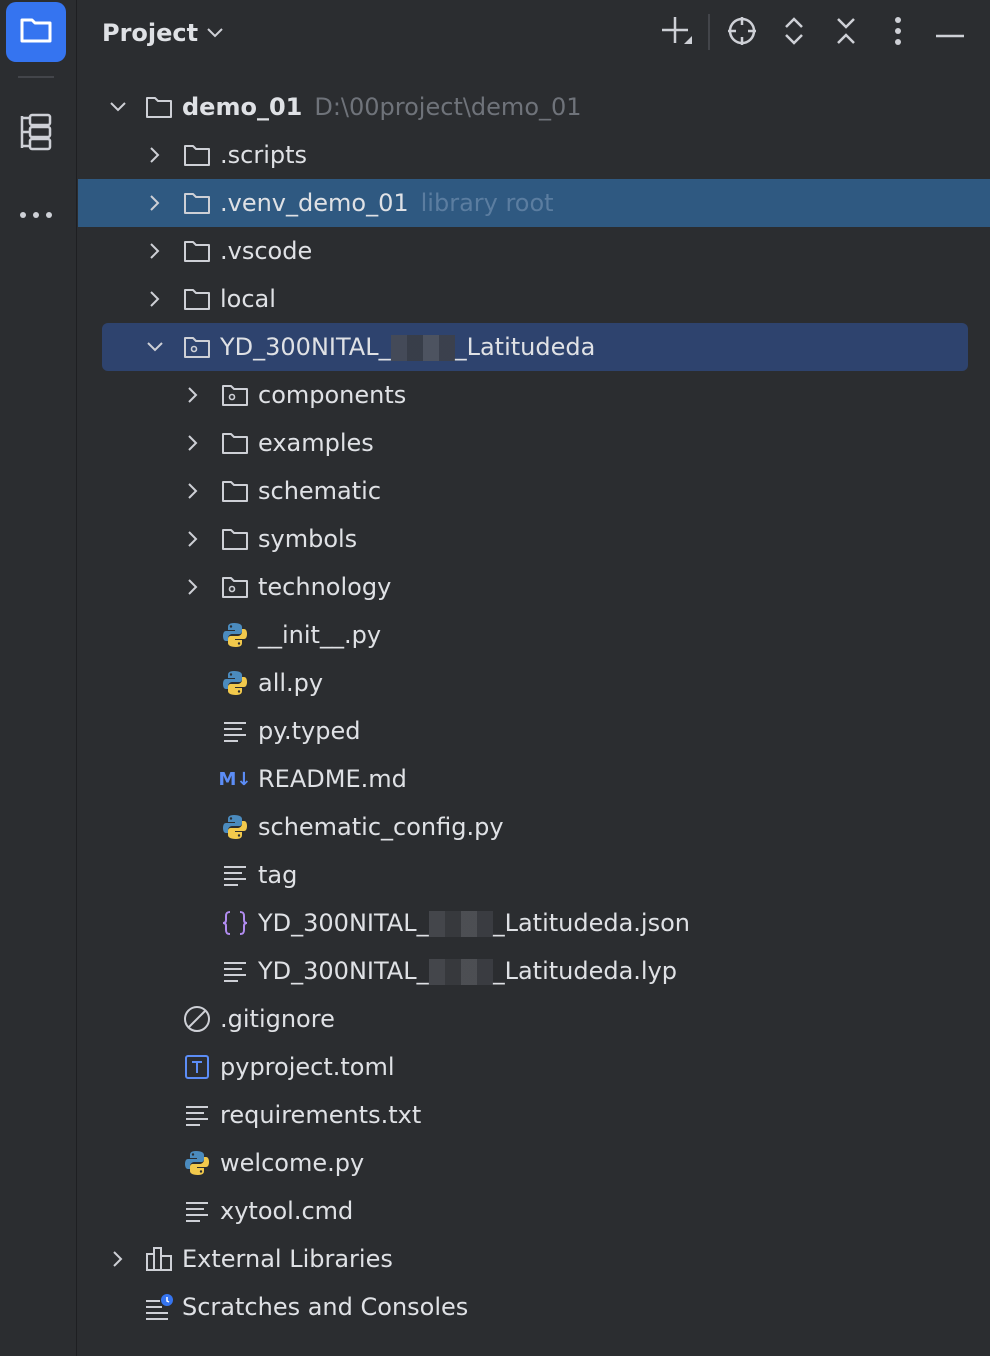 The width and height of the screenshot is (990, 1356). I want to click on structure-tool-button, so click(36, 134).